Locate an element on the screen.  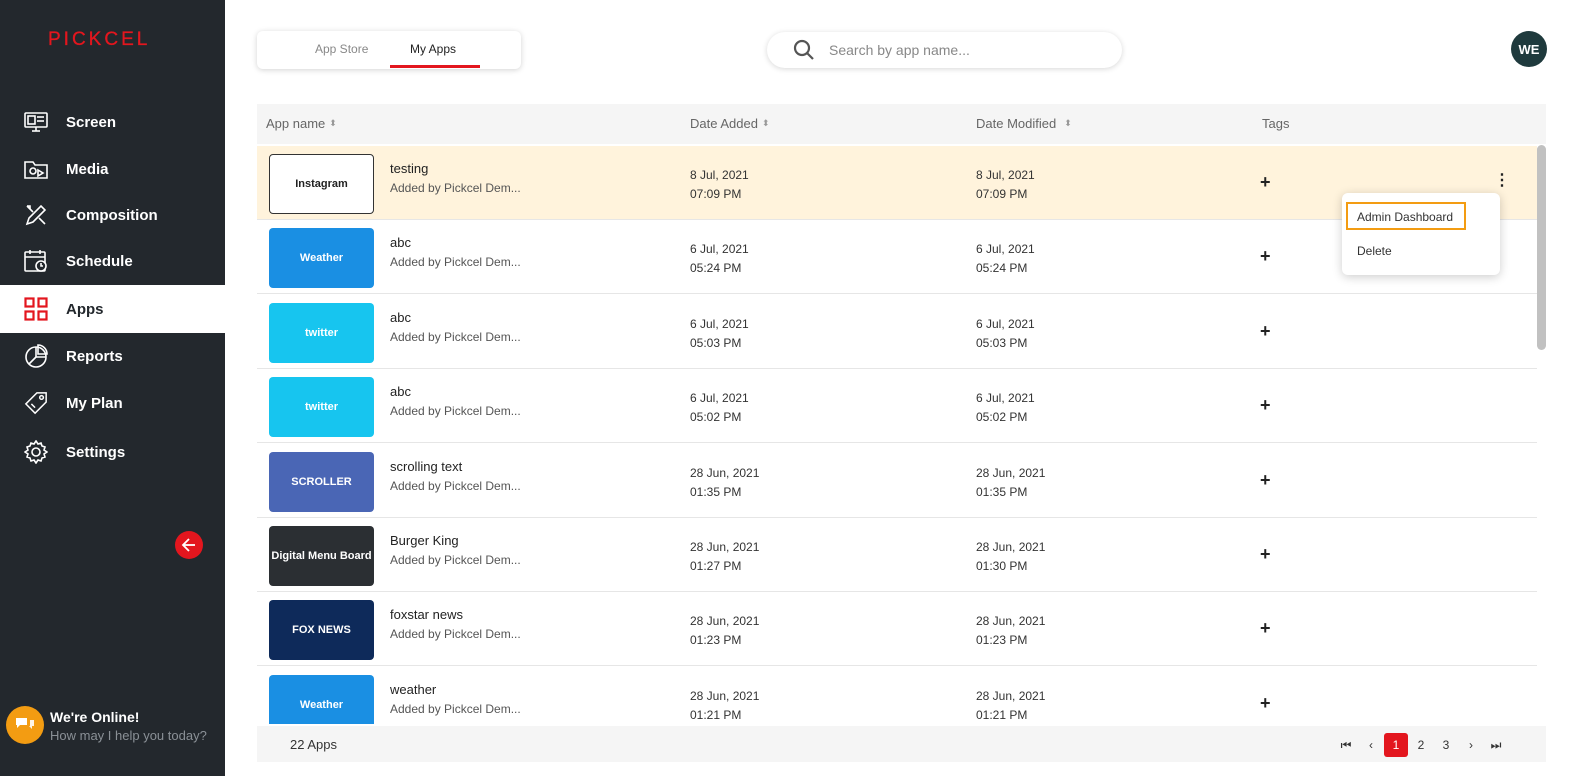
chat-title: We're Online! is located at coordinates (95, 717).